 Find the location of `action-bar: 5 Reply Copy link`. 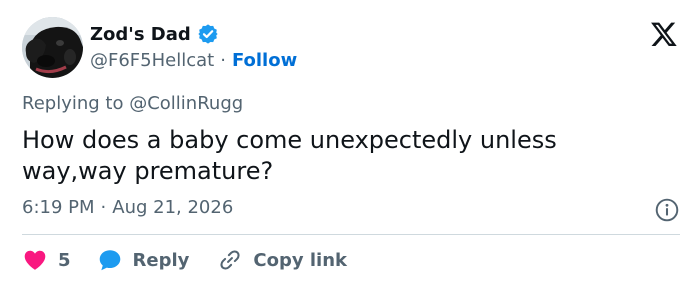

action-bar: 5 Reply Copy link is located at coordinates (184, 260).